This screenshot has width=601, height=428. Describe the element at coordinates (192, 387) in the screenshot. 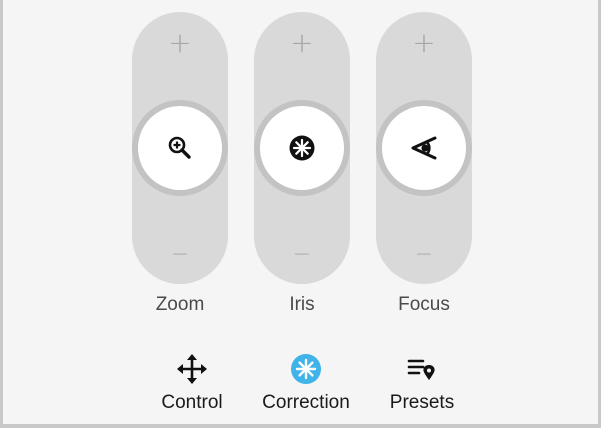

I see `nav-control: Control` at that location.